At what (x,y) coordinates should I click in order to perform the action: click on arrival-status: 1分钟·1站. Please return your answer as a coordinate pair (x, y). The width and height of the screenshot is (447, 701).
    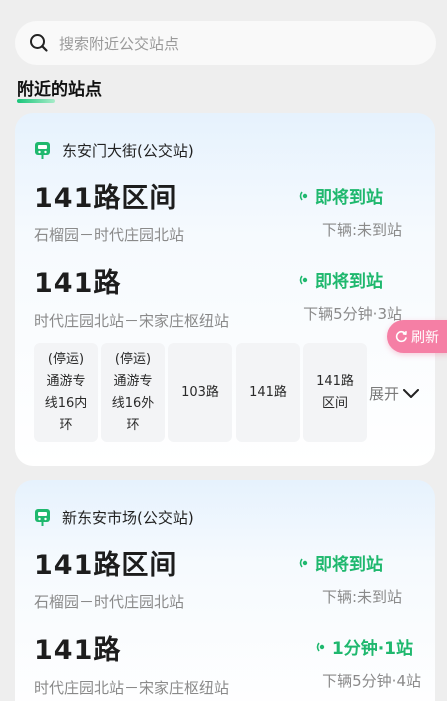
    Looking at the image, I should click on (364, 646).